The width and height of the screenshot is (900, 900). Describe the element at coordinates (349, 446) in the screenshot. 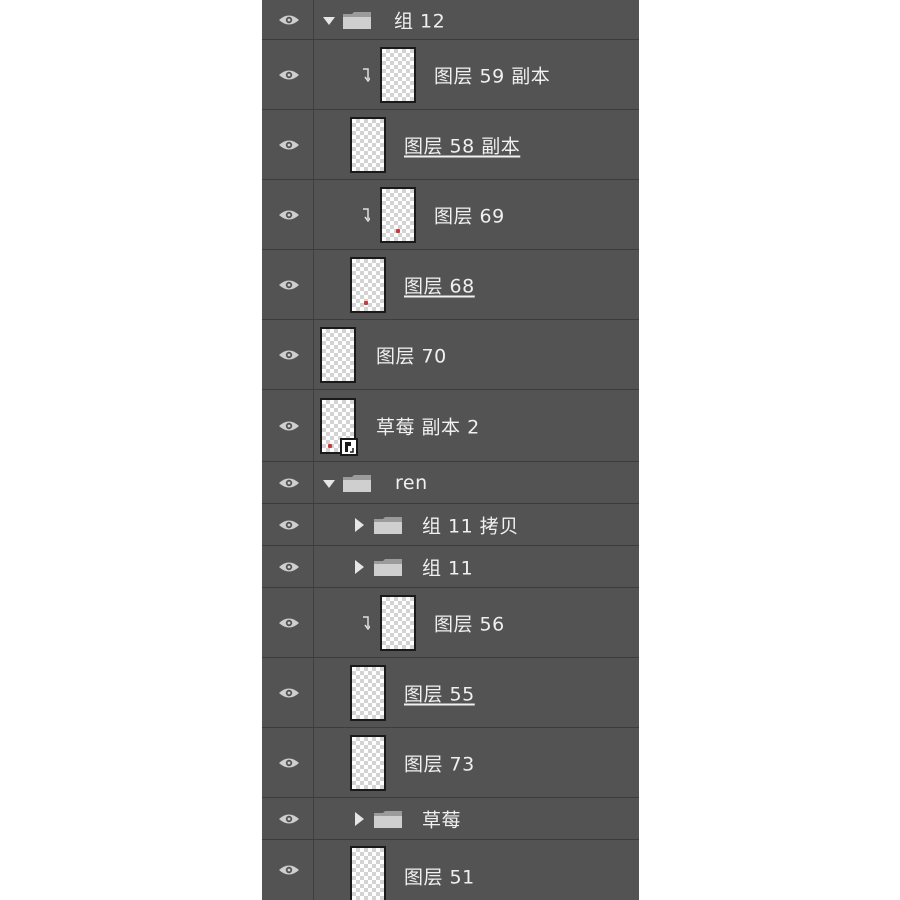

I see `smart-object-badge-icon` at that location.